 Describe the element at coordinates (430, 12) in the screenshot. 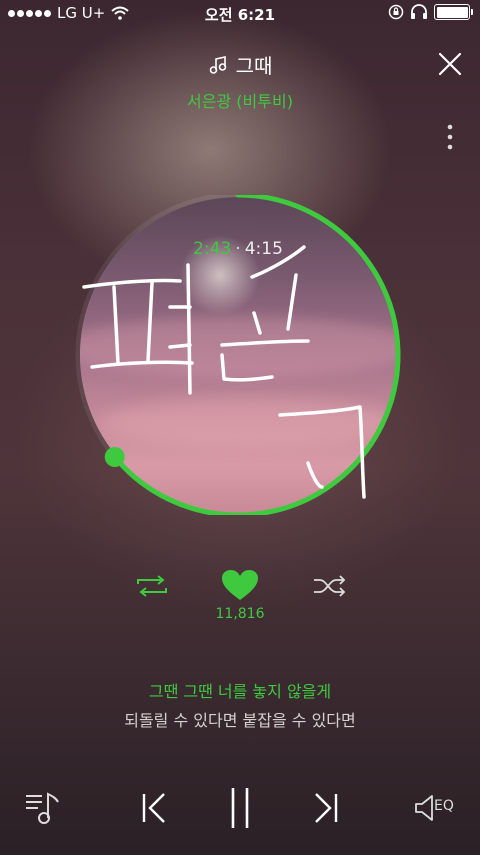

I see `status-right` at that location.